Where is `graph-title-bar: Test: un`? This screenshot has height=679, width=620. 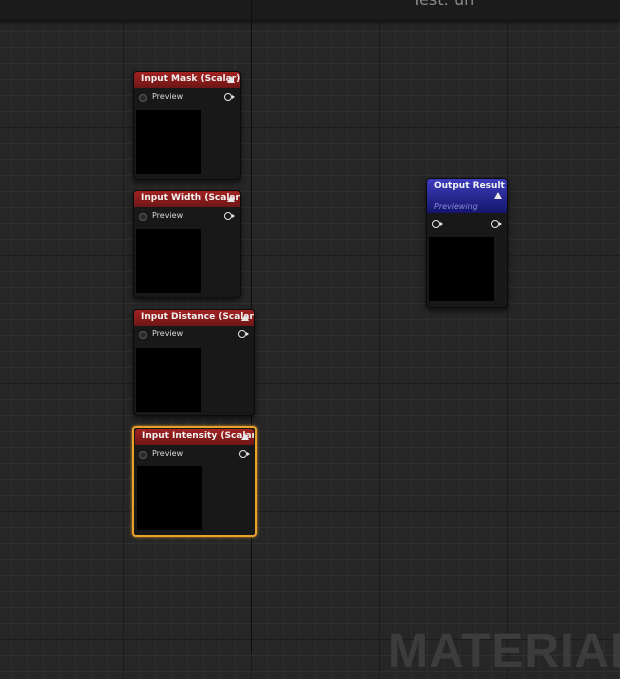
graph-title-bar: Test: un is located at coordinates (310, 10).